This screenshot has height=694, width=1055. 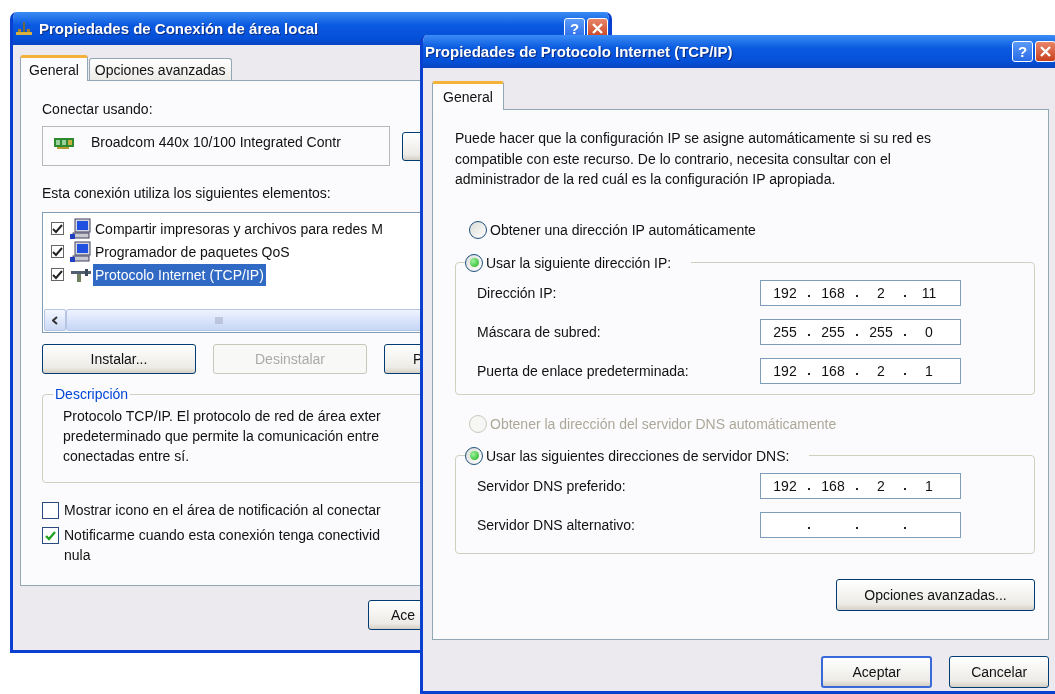 What do you see at coordinates (160, 69) in the screenshot?
I see `tab: Opciones avanzadas` at bounding box center [160, 69].